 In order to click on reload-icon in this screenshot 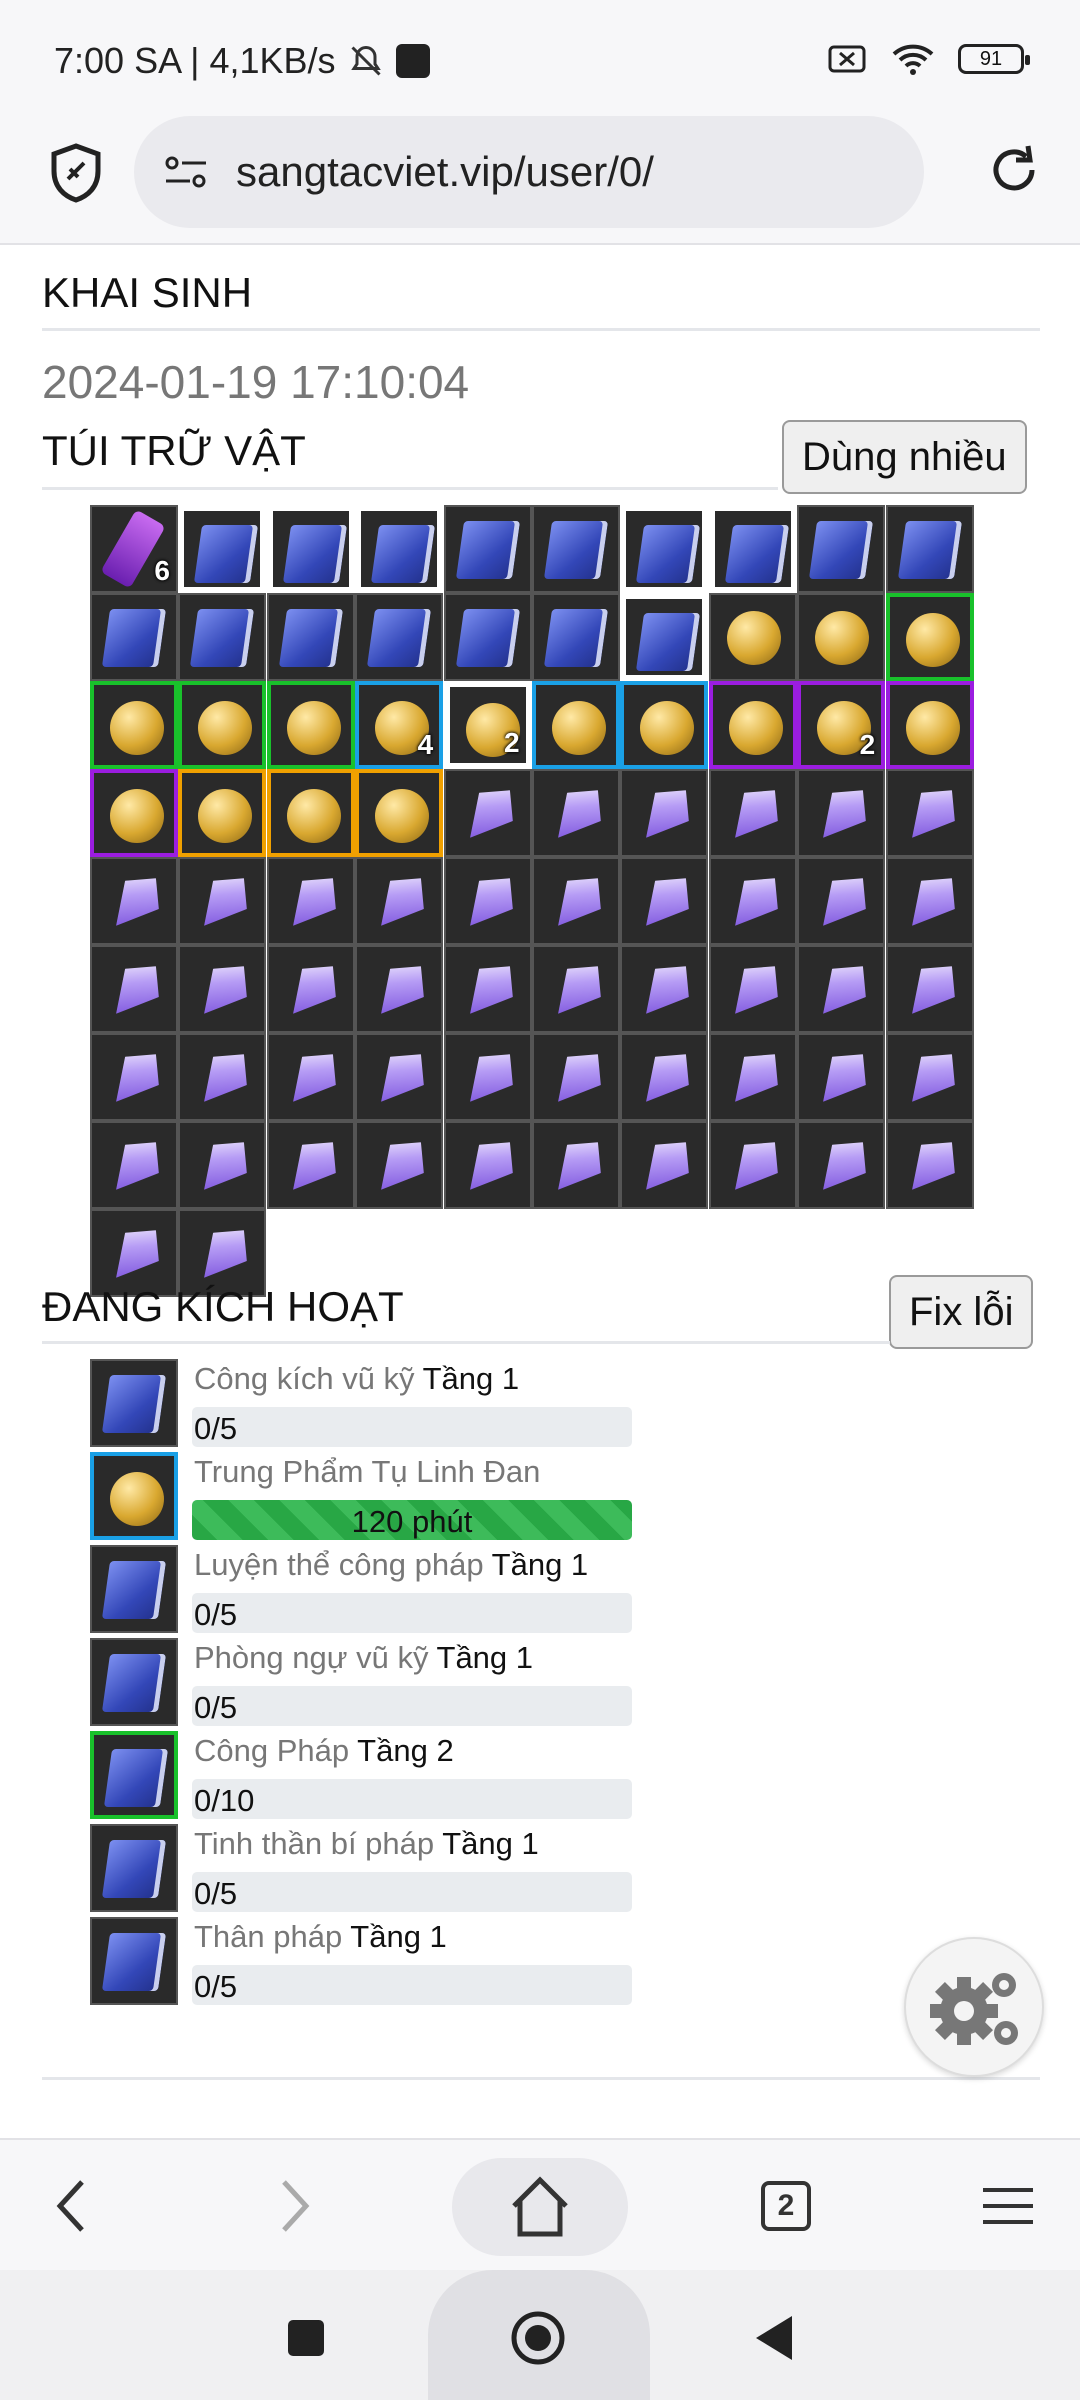, I will do `click(1014, 170)`.